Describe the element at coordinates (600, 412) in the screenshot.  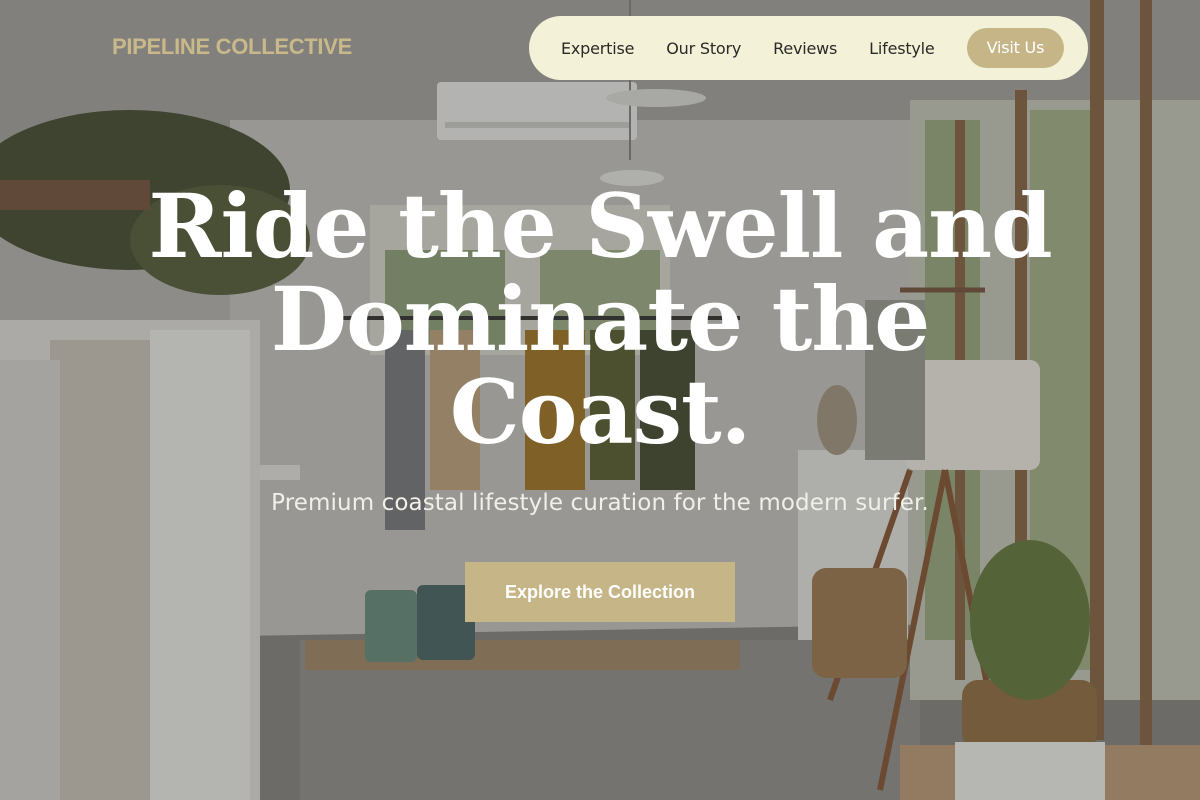
I see `headline-line-3: Coast.` at that location.